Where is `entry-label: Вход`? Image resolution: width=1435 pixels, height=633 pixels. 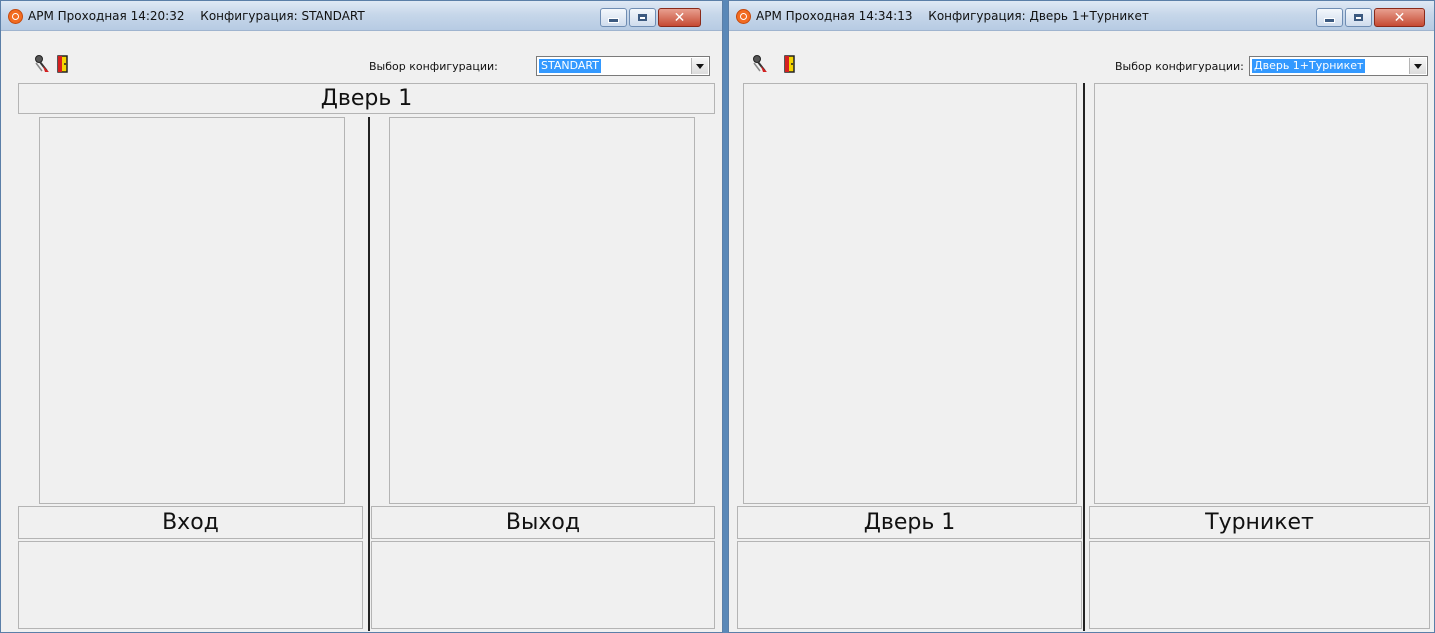 entry-label: Вход is located at coordinates (190, 522).